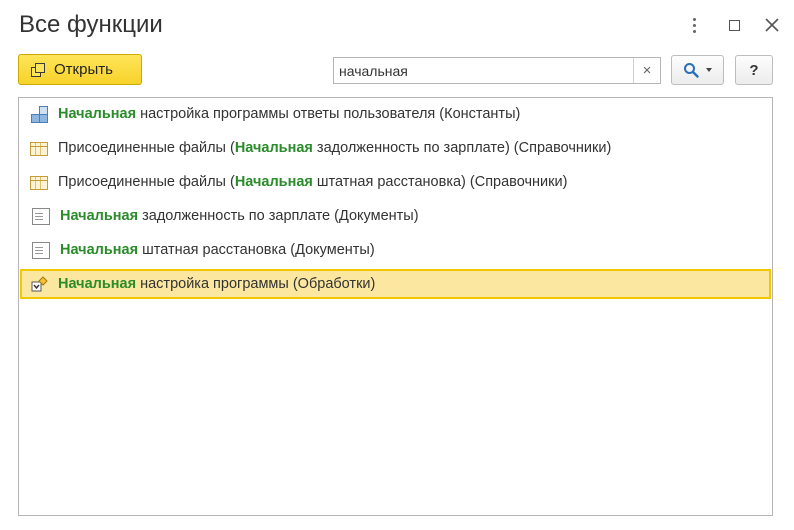 The image size is (794, 530). I want to click on window-title: Все функции, so click(91, 24).